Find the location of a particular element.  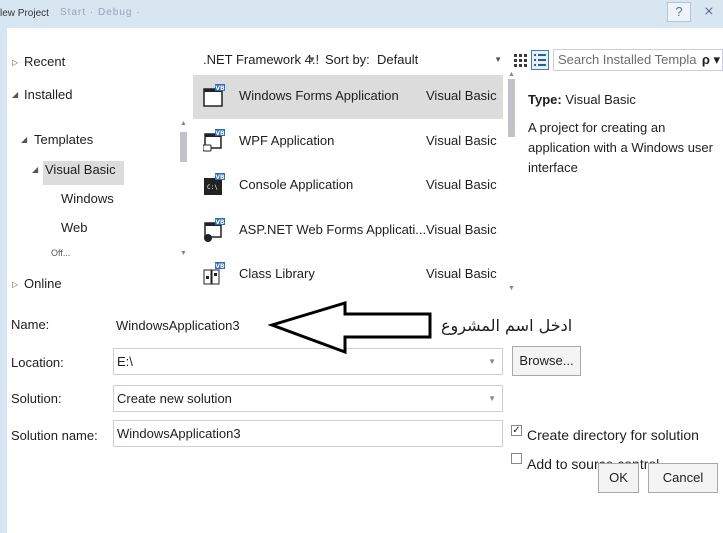

ok-button: OK is located at coordinates (618, 478).